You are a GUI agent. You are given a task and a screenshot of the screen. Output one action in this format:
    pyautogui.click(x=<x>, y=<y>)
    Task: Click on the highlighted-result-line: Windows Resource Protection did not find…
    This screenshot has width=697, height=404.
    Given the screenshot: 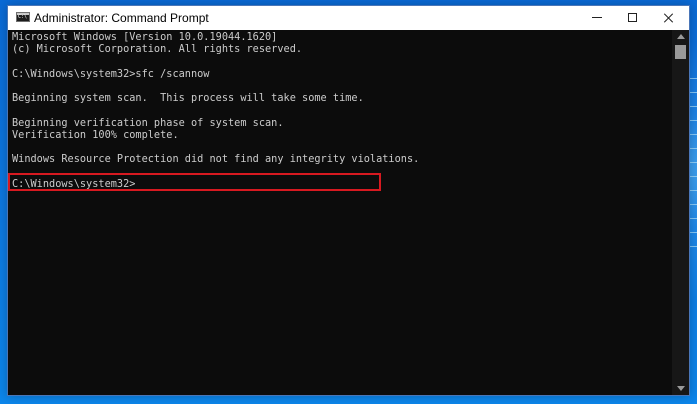 What is the action you would take?
    pyautogui.click(x=216, y=159)
    